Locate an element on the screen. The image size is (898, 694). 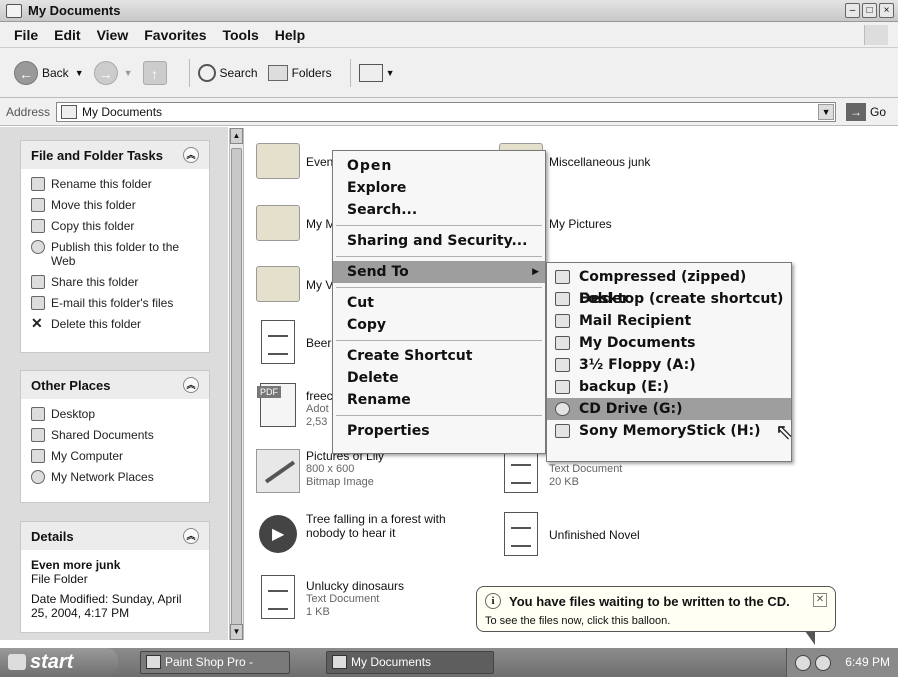
menu-item-label: My Documents is located at coordinates (637, 343).